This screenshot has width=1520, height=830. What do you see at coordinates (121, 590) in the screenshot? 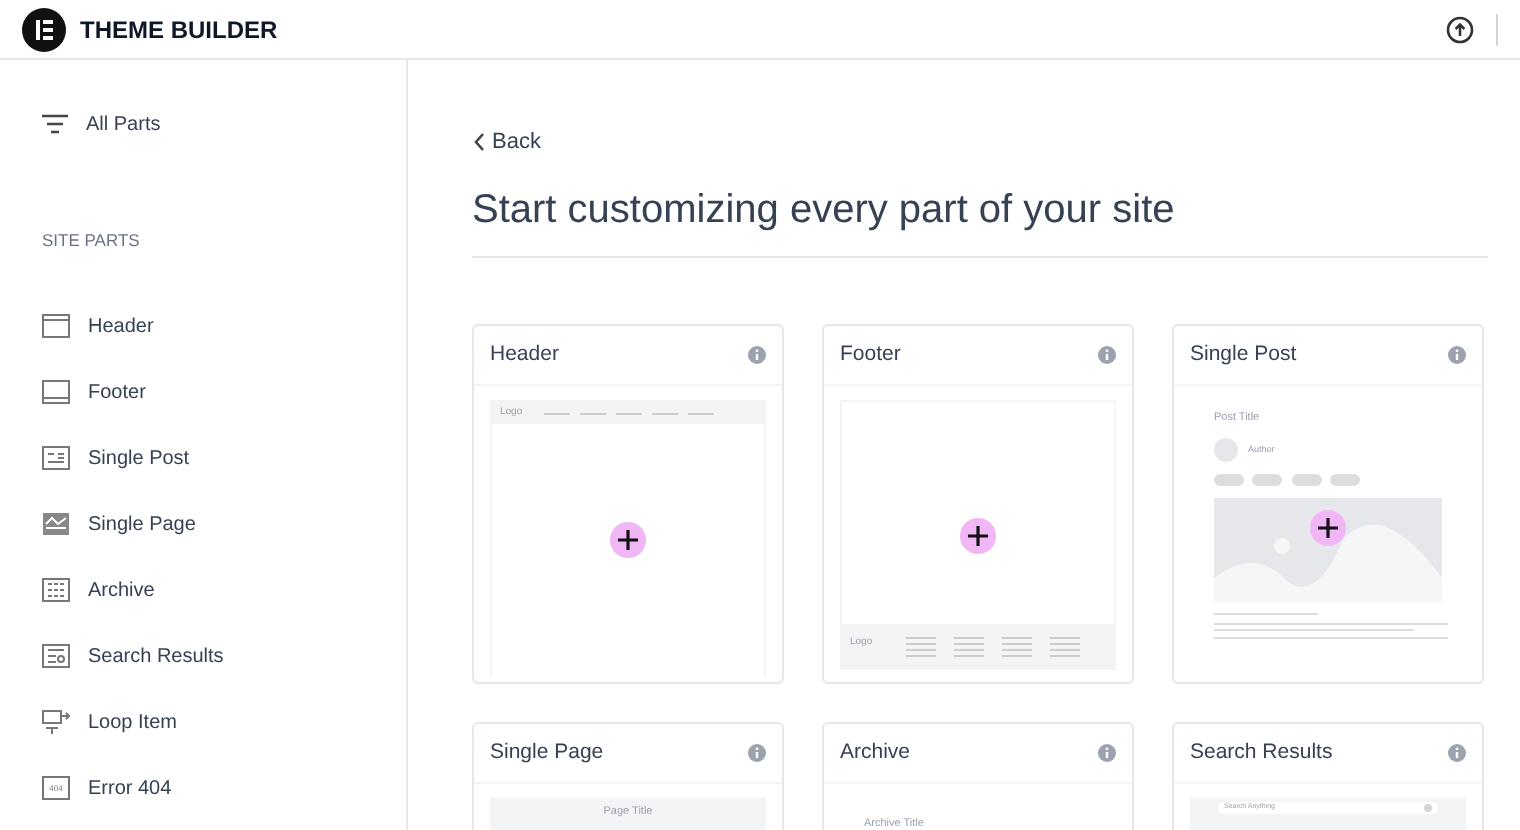
I see `sidebar-item: Archive` at bounding box center [121, 590].